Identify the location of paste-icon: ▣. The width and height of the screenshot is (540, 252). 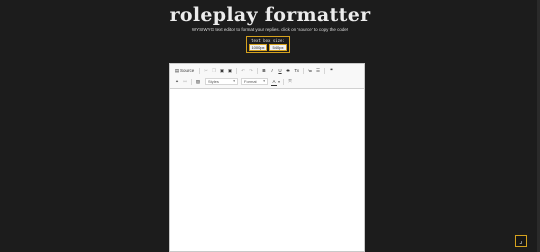
(222, 71).